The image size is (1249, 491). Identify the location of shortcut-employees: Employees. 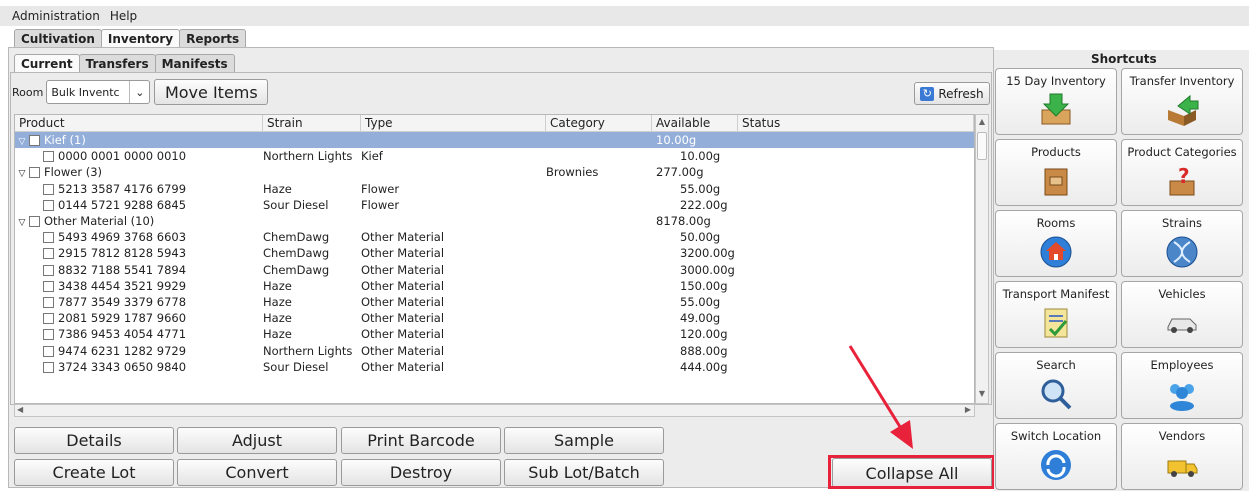
(1182, 385).